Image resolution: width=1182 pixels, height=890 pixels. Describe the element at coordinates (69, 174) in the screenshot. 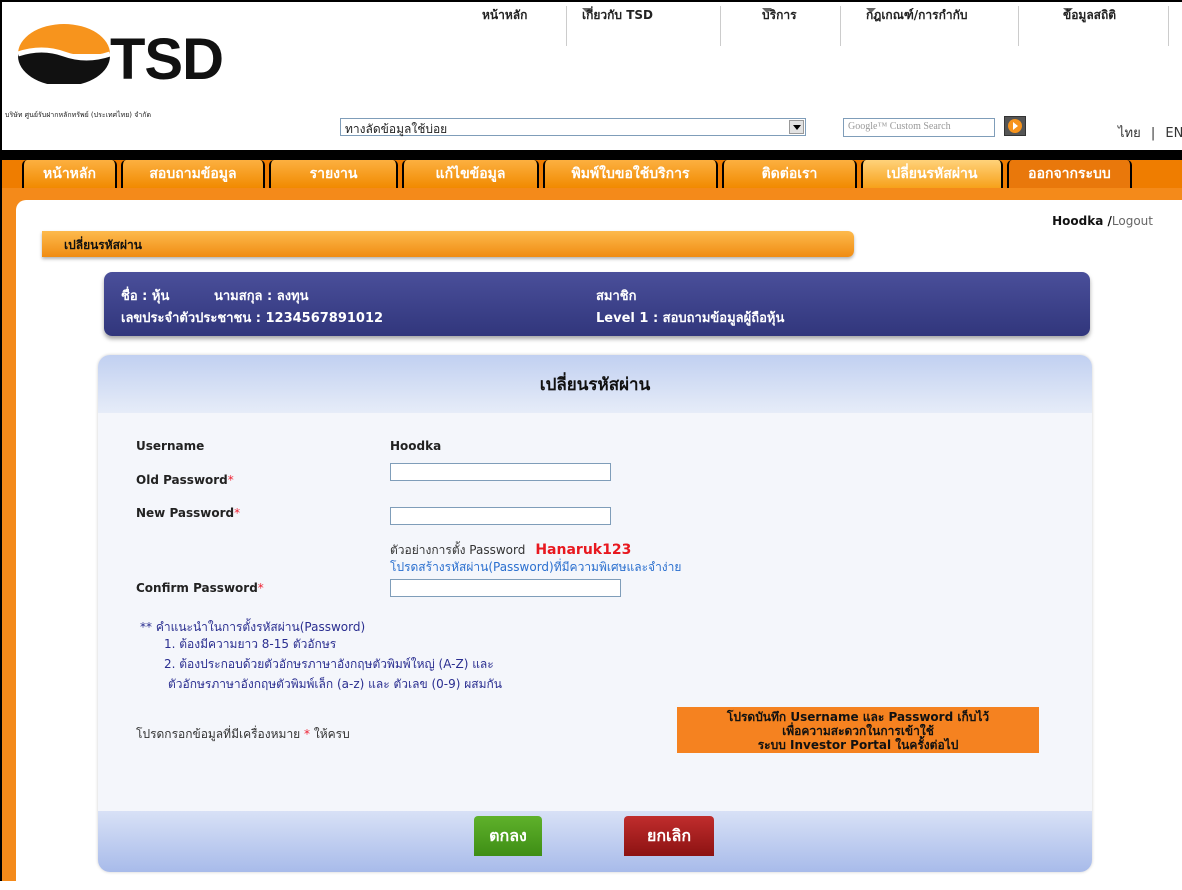

I see `tab-home: หน้าหลัก` at that location.